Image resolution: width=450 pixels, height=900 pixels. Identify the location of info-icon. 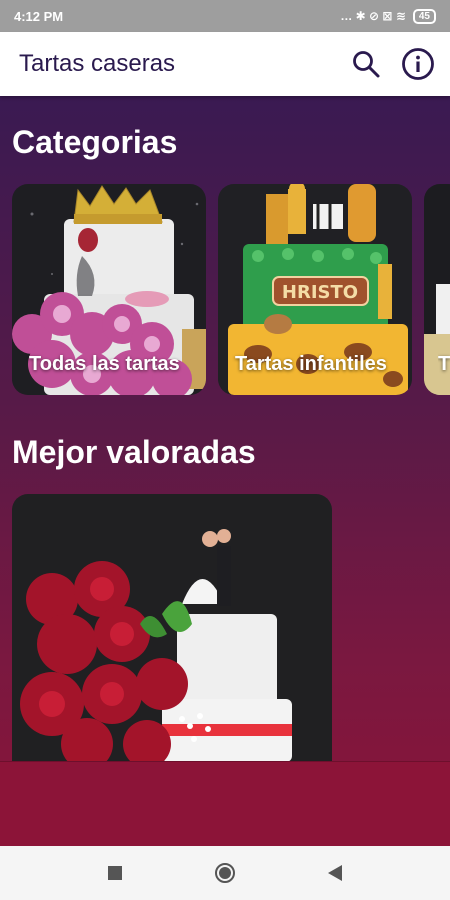
(418, 64).